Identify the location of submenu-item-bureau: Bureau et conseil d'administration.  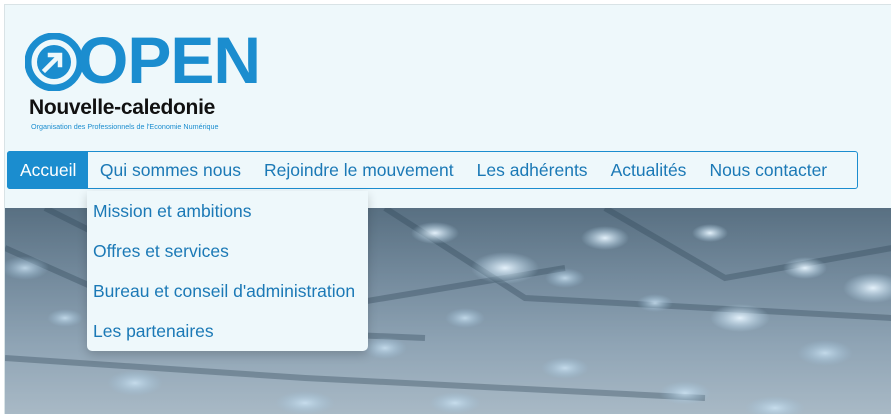
(227, 291).